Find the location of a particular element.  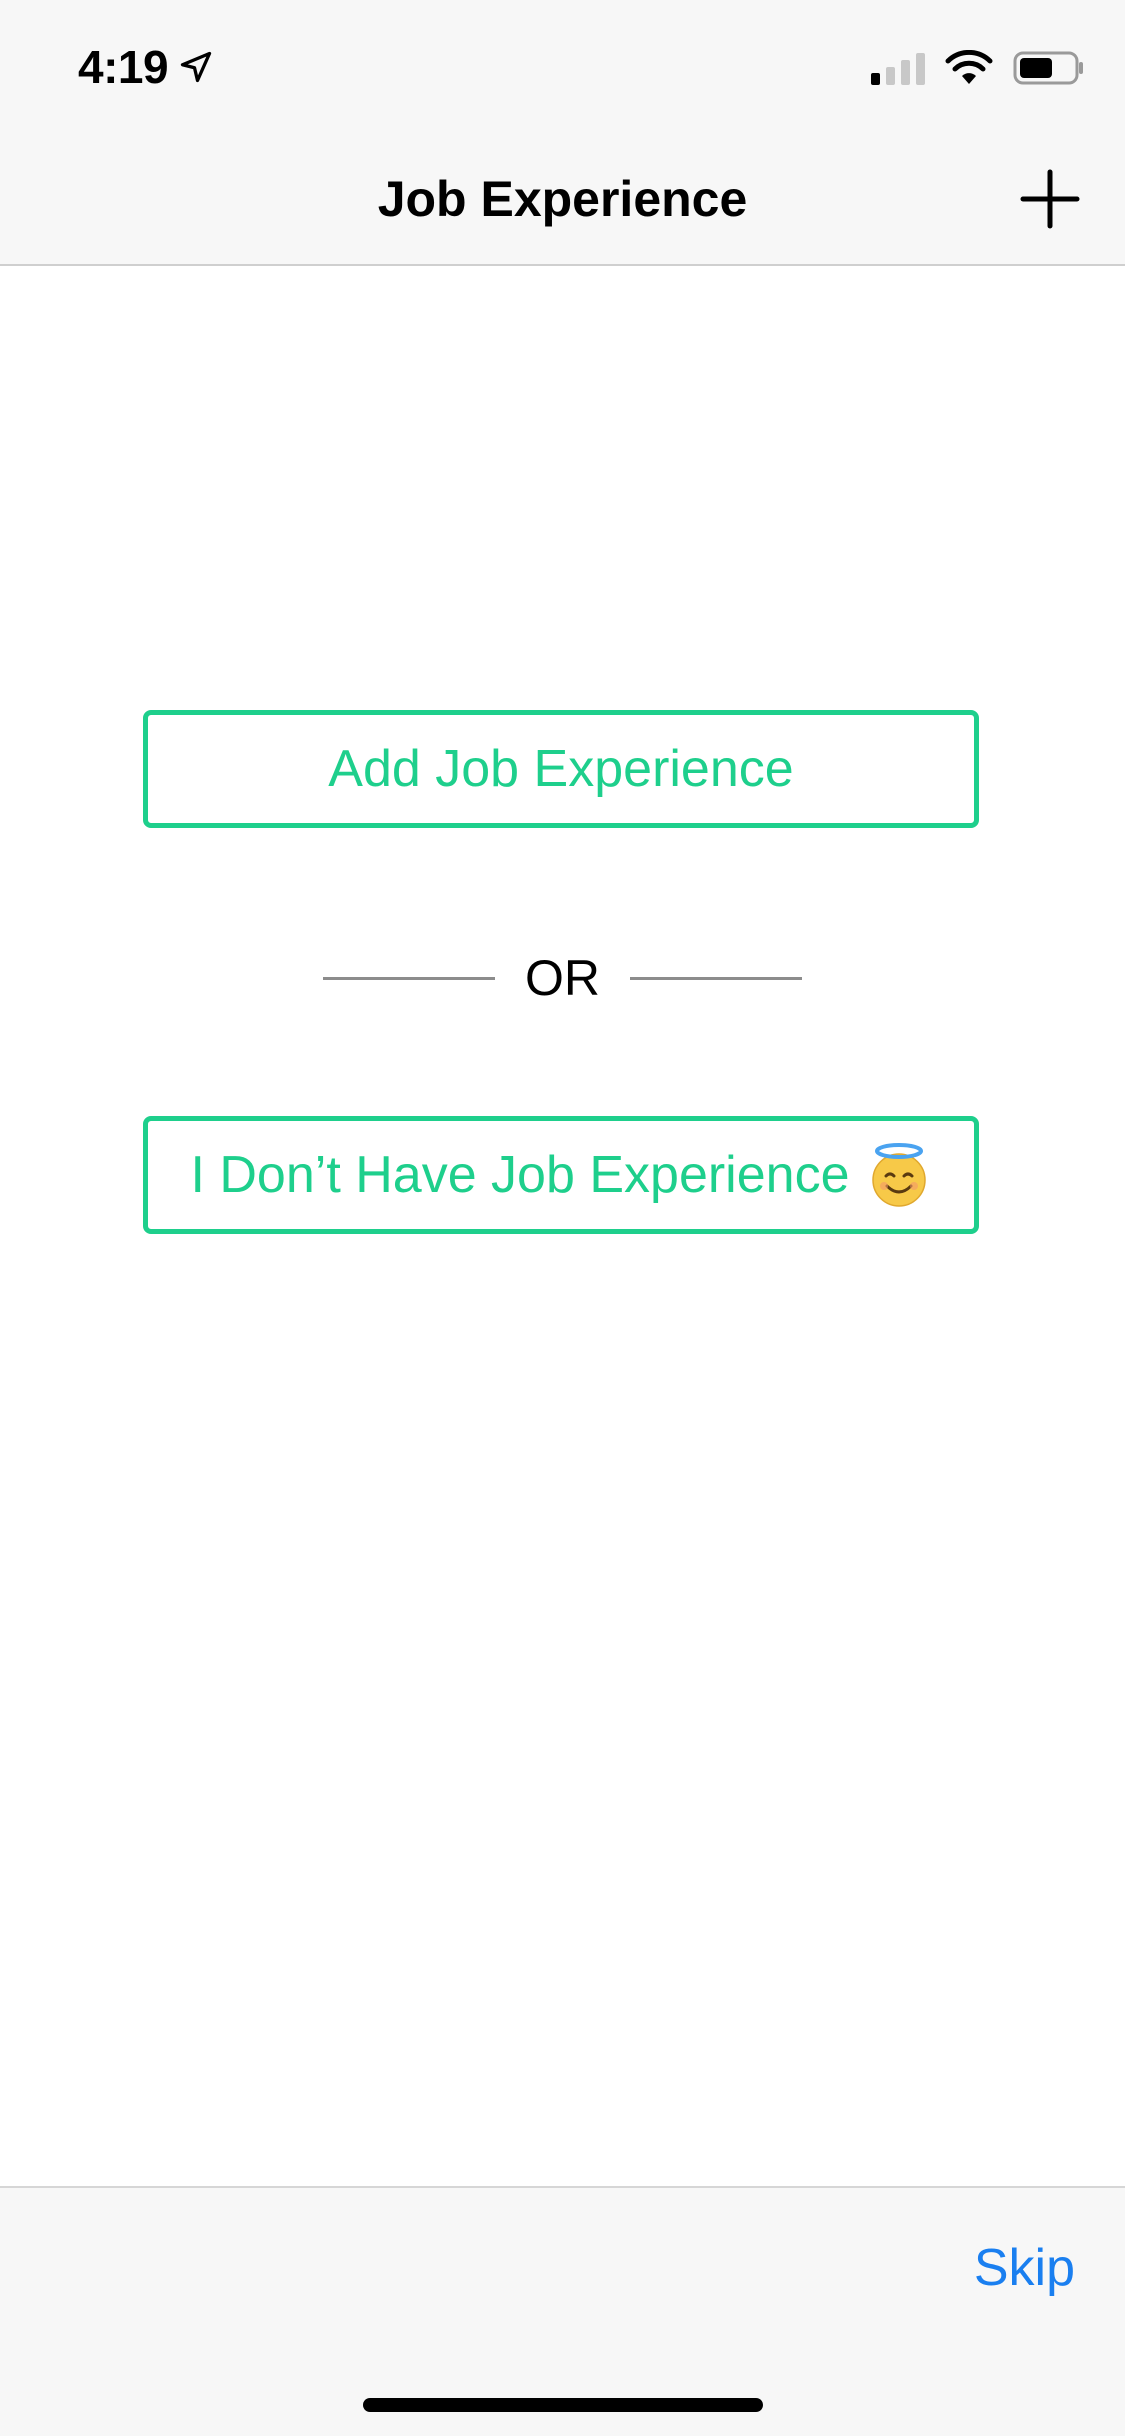

battery-icon is located at coordinates (1048, 68).